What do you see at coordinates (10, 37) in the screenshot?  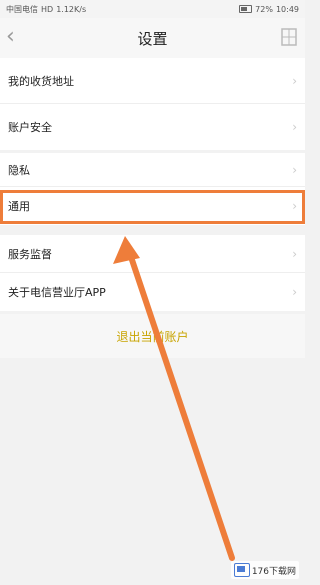 I see `chevron-left-icon: ‹` at bounding box center [10, 37].